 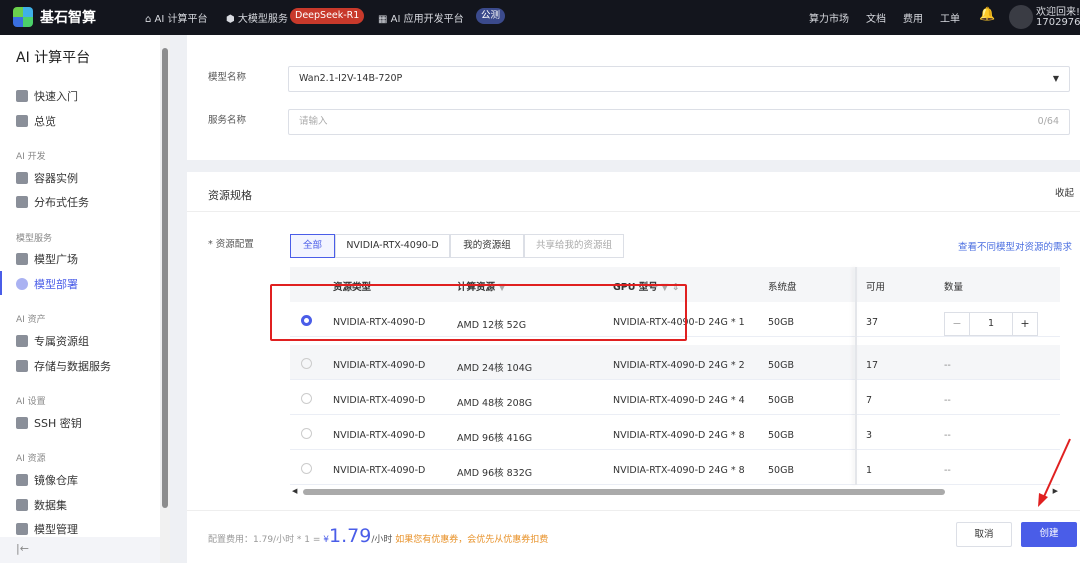 I want to click on cell-avail: 1, so click(x=869, y=470).